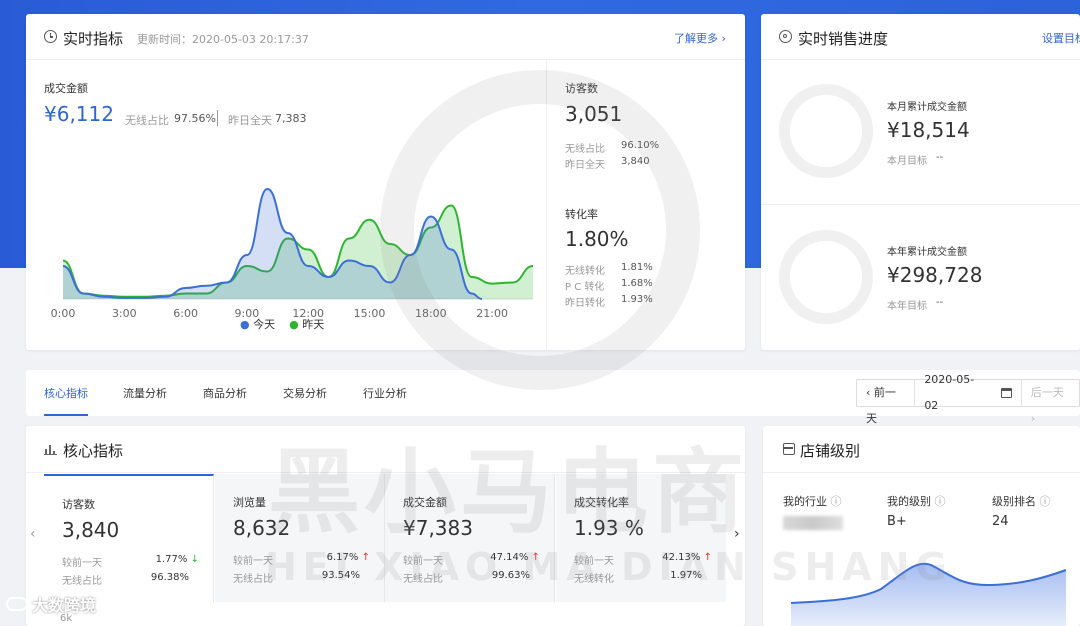 The image size is (1080, 626). Describe the element at coordinates (63, 313) in the screenshot. I see `x-tick-label: 0:00` at that location.